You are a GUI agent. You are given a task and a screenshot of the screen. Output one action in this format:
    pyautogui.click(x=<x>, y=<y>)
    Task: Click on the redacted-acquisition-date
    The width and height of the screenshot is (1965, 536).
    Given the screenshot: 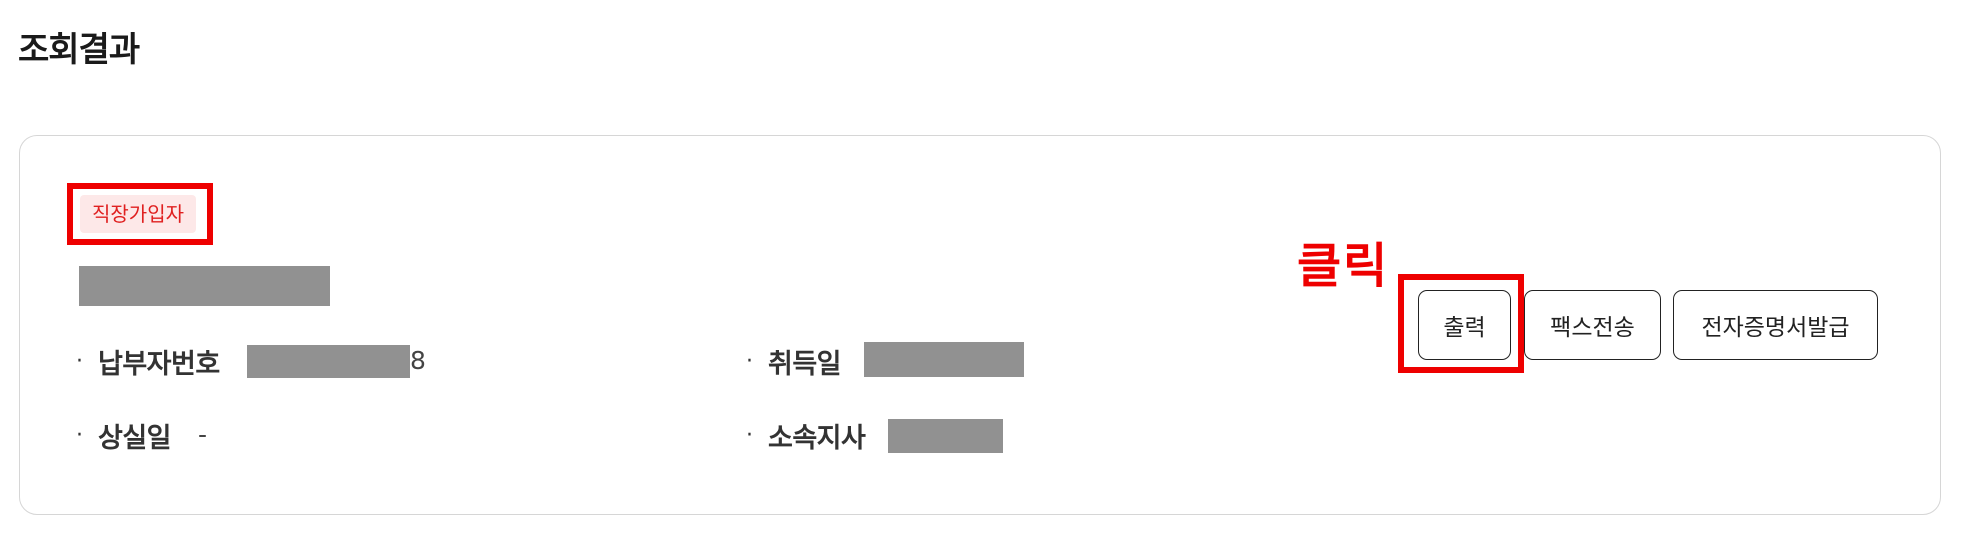 What is the action you would take?
    pyautogui.click(x=944, y=359)
    